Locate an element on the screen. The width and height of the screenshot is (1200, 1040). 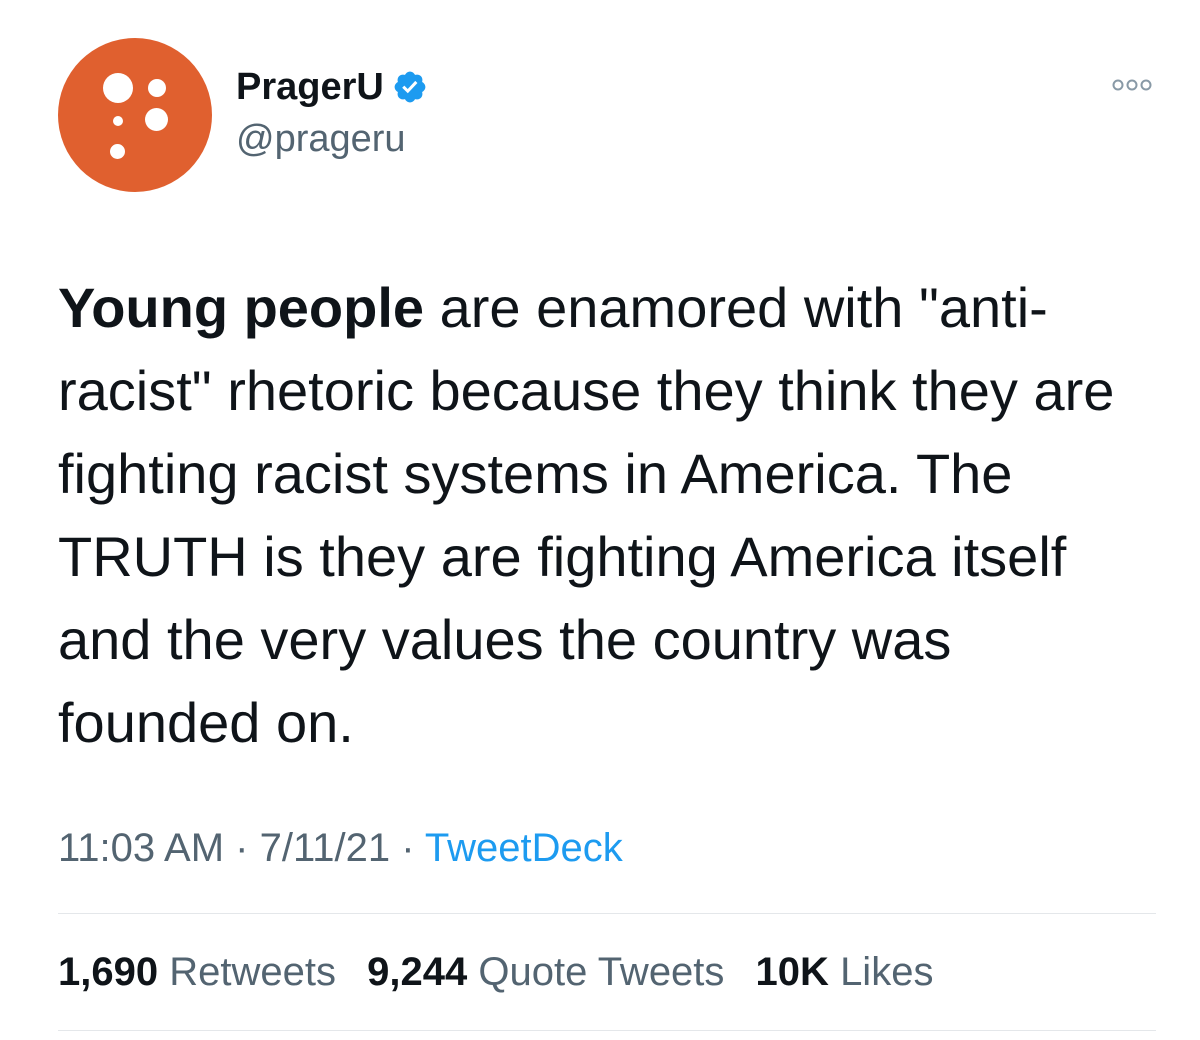
author-handle: @prageru is located at coordinates (321, 139).